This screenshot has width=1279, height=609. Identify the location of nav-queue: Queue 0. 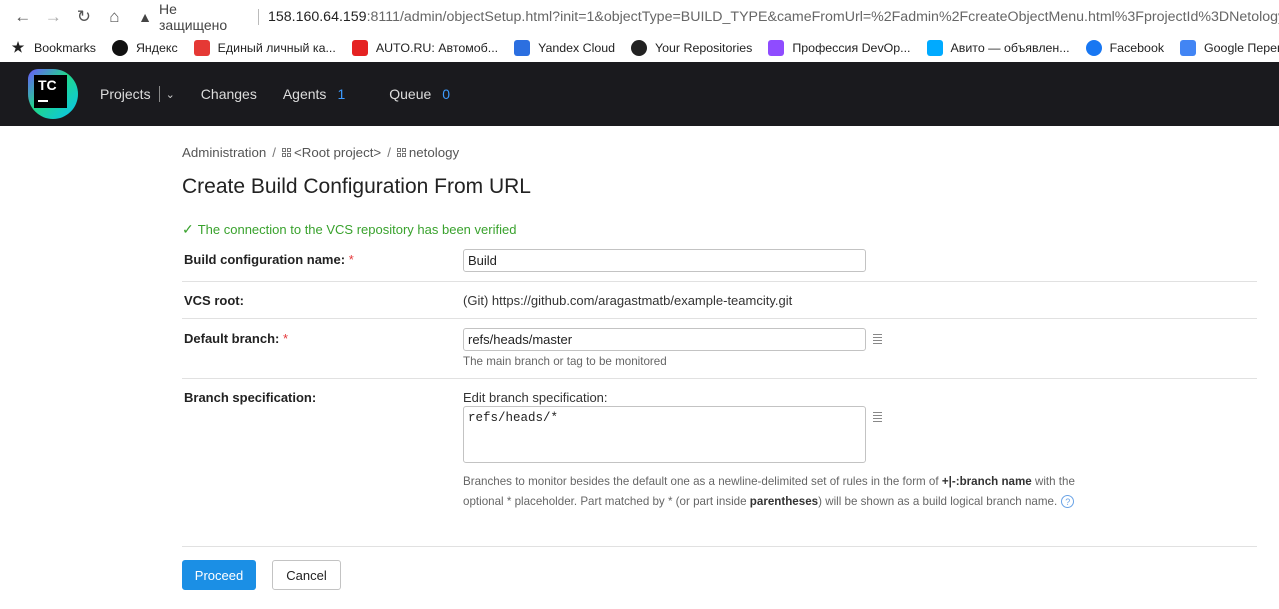
(419, 94).